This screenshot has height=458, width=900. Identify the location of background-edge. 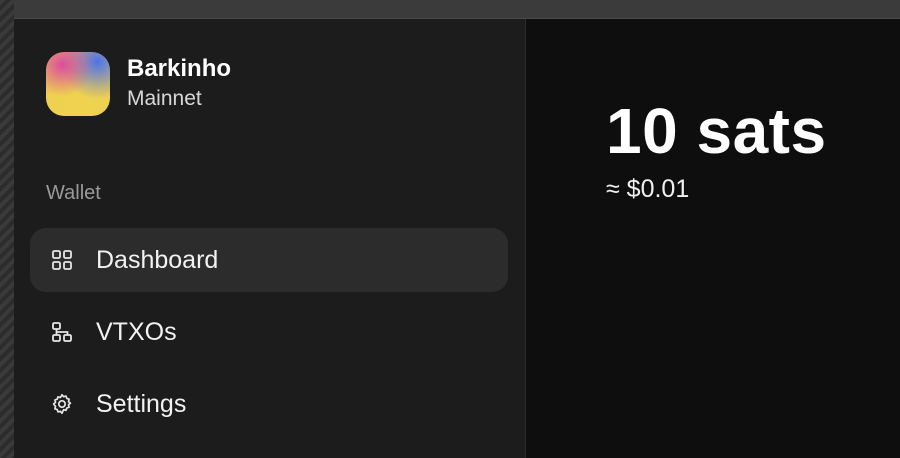
(7, 229).